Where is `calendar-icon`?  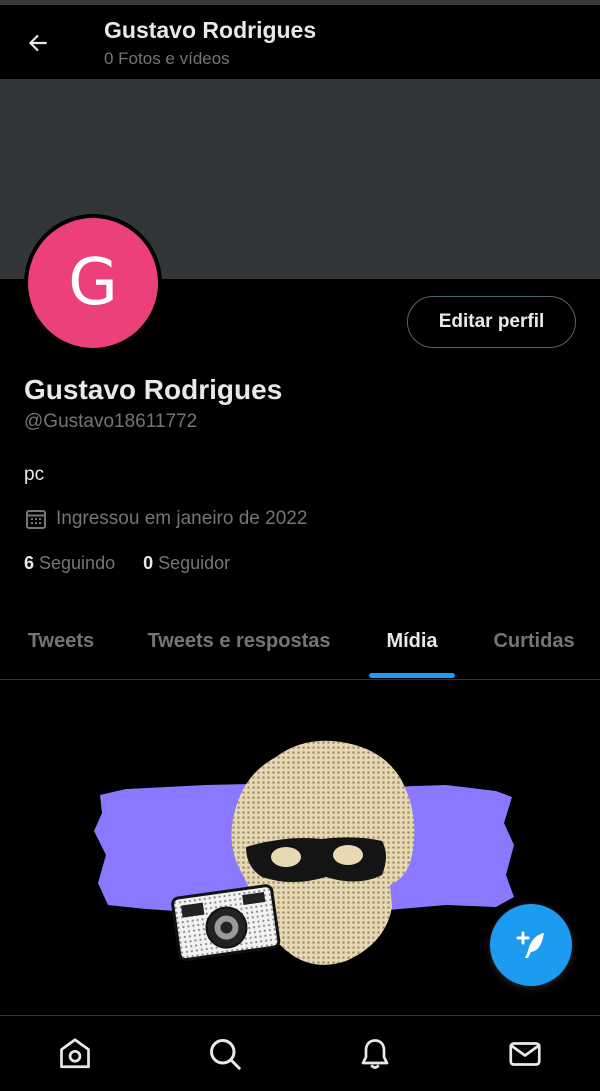
calendar-icon is located at coordinates (36, 519).